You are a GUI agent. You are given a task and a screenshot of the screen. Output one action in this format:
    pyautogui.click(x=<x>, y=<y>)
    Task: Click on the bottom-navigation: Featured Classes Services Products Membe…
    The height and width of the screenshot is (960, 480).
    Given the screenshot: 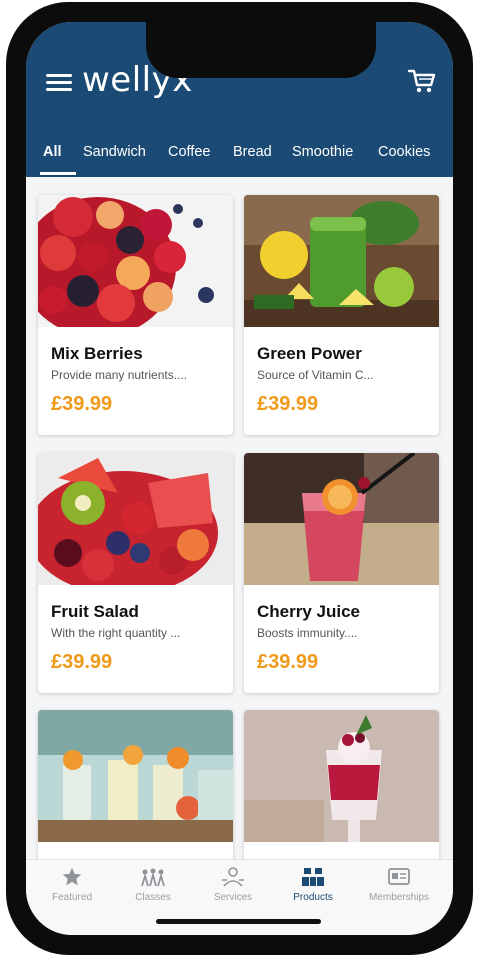 What is the action you would take?
    pyautogui.click(x=239, y=897)
    